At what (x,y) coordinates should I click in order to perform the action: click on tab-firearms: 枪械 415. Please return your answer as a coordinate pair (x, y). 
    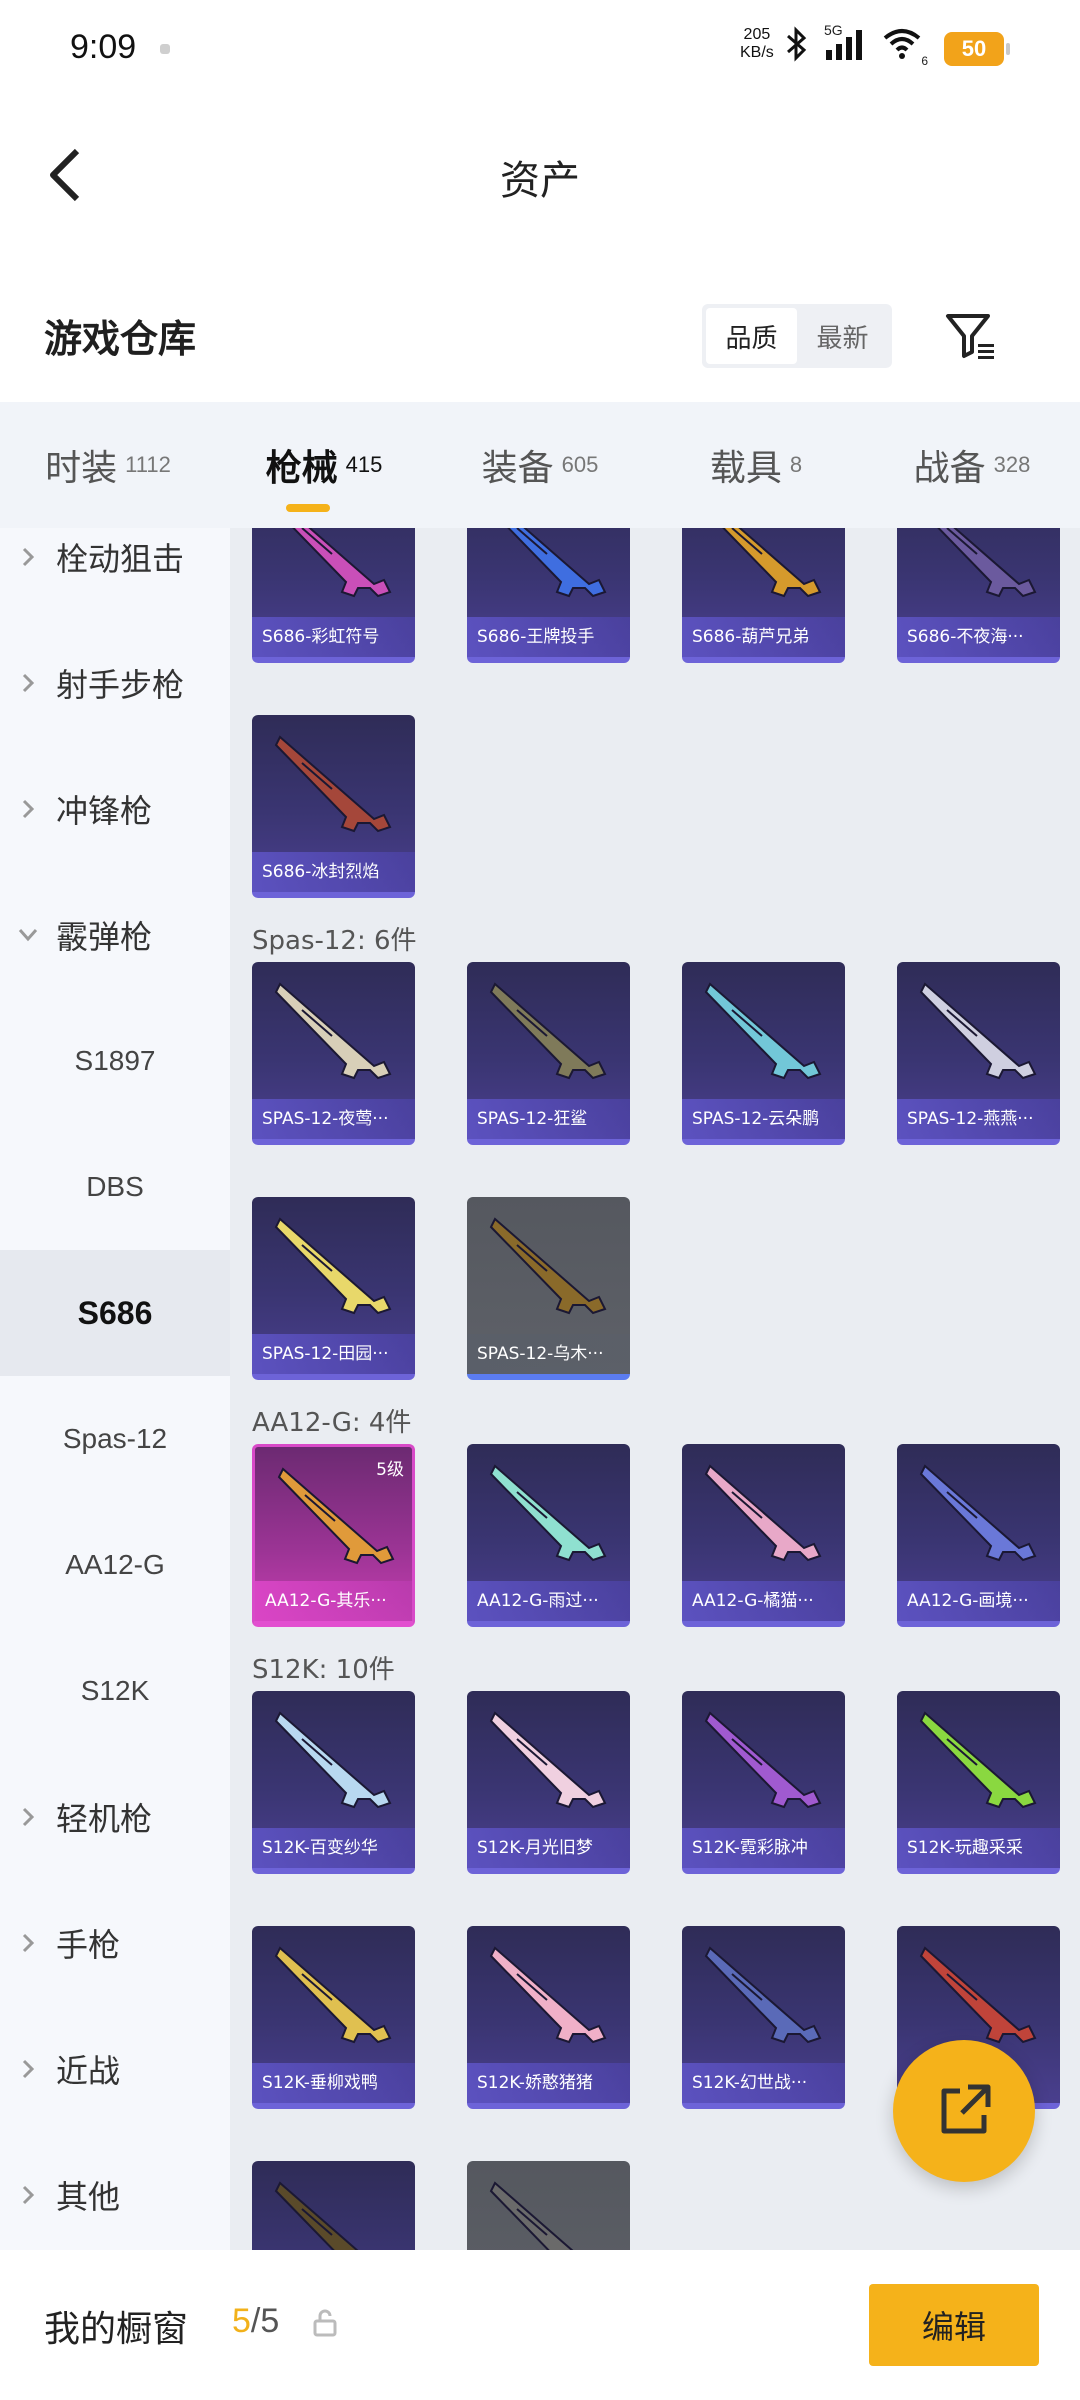
    Looking at the image, I should click on (324, 465).